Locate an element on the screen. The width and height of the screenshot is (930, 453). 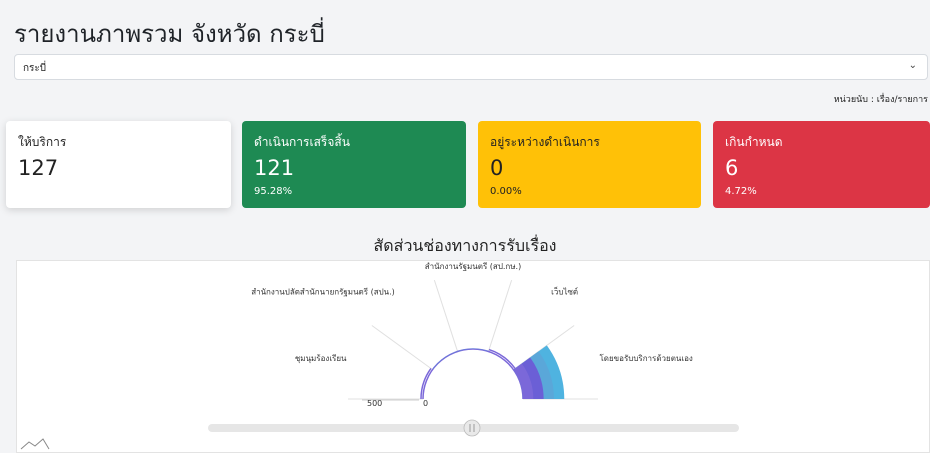
chart-bar is located at coordinates (445, 360).